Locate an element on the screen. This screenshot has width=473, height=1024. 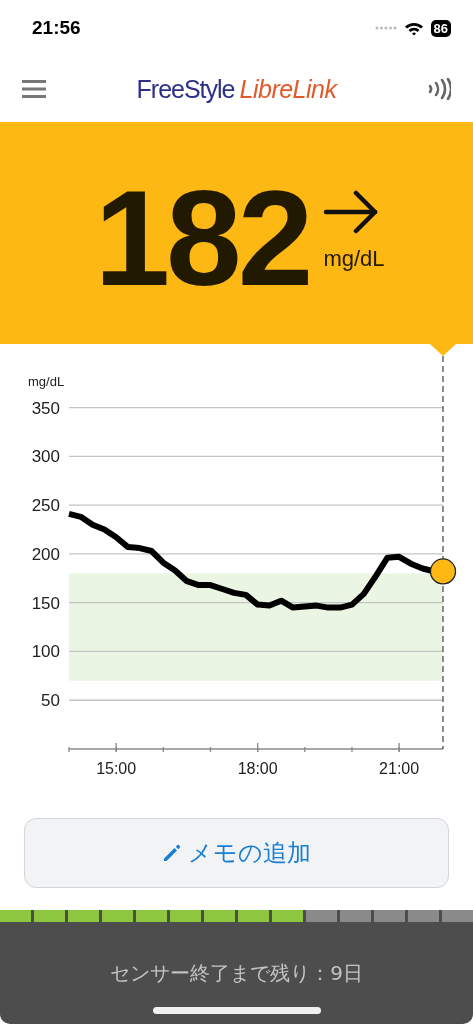
add-memo-button: メモの追加 is located at coordinates (236, 853).